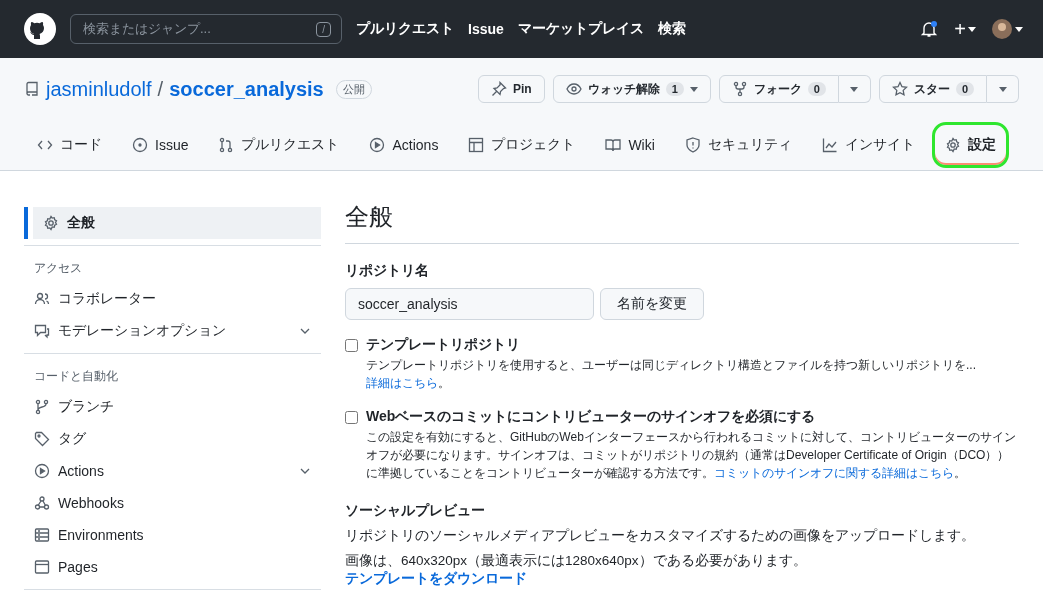 The height and width of the screenshot is (596, 1043). What do you see at coordinates (738, 145) in the screenshot?
I see `repo-tab: セキュリティ` at bounding box center [738, 145].